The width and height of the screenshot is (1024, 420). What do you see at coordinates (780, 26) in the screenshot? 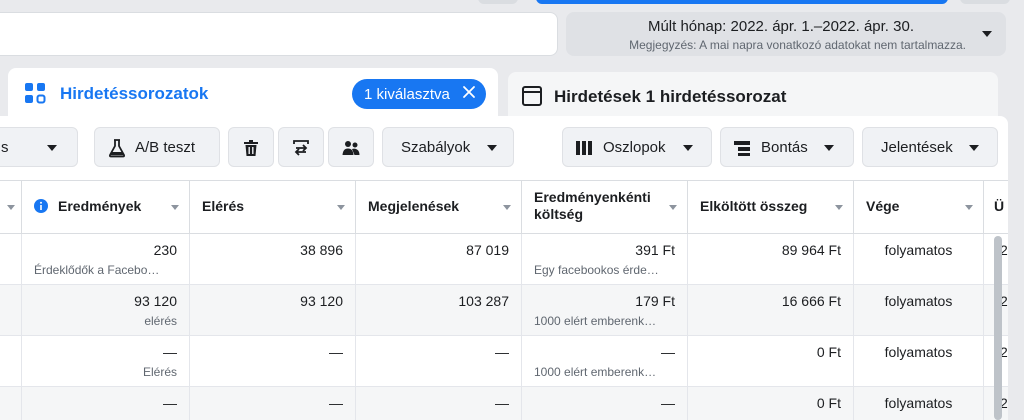
I see `date-range-label: Múlt hónap: 2022. ápr. 1.–2022. ápr. 30.` at bounding box center [780, 26].